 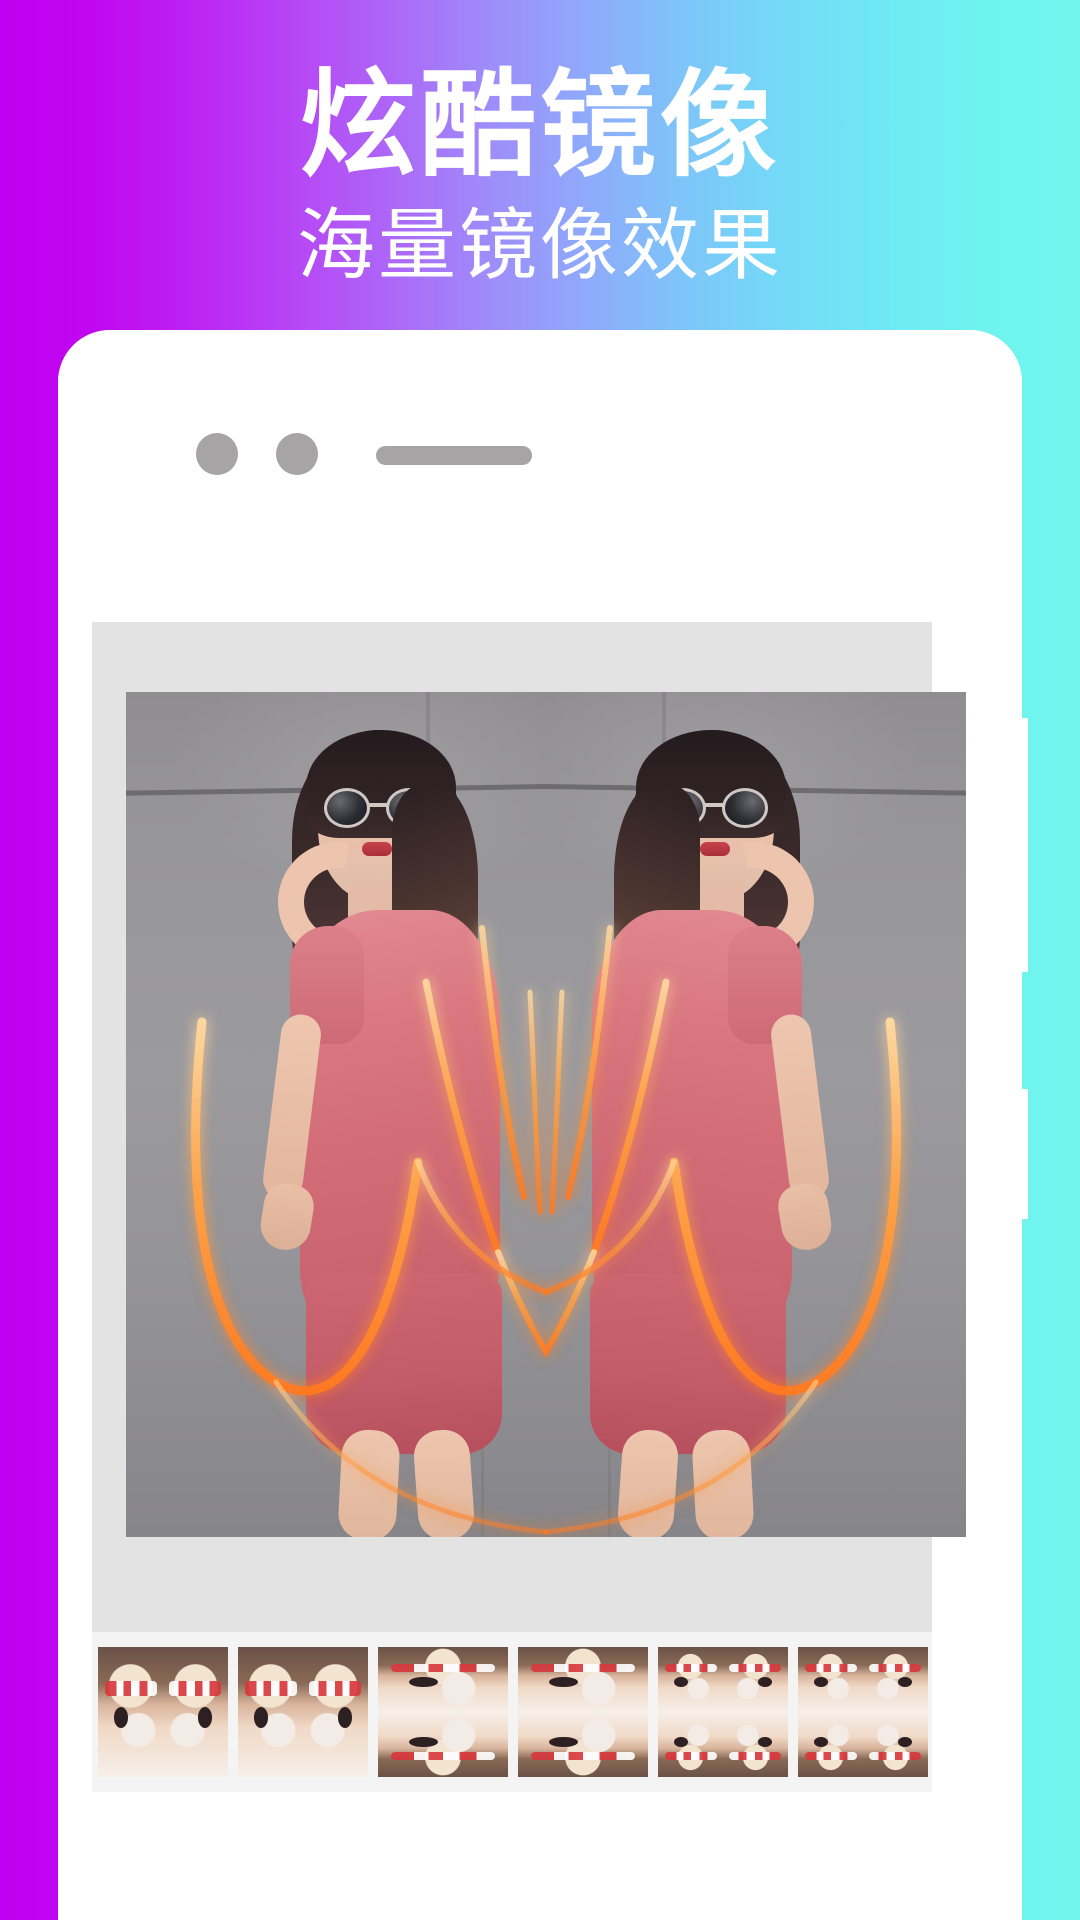 What do you see at coordinates (540, 125) in the screenshot?
I see `page-title: 炫酷镜像` at bounding box center [540, 125].